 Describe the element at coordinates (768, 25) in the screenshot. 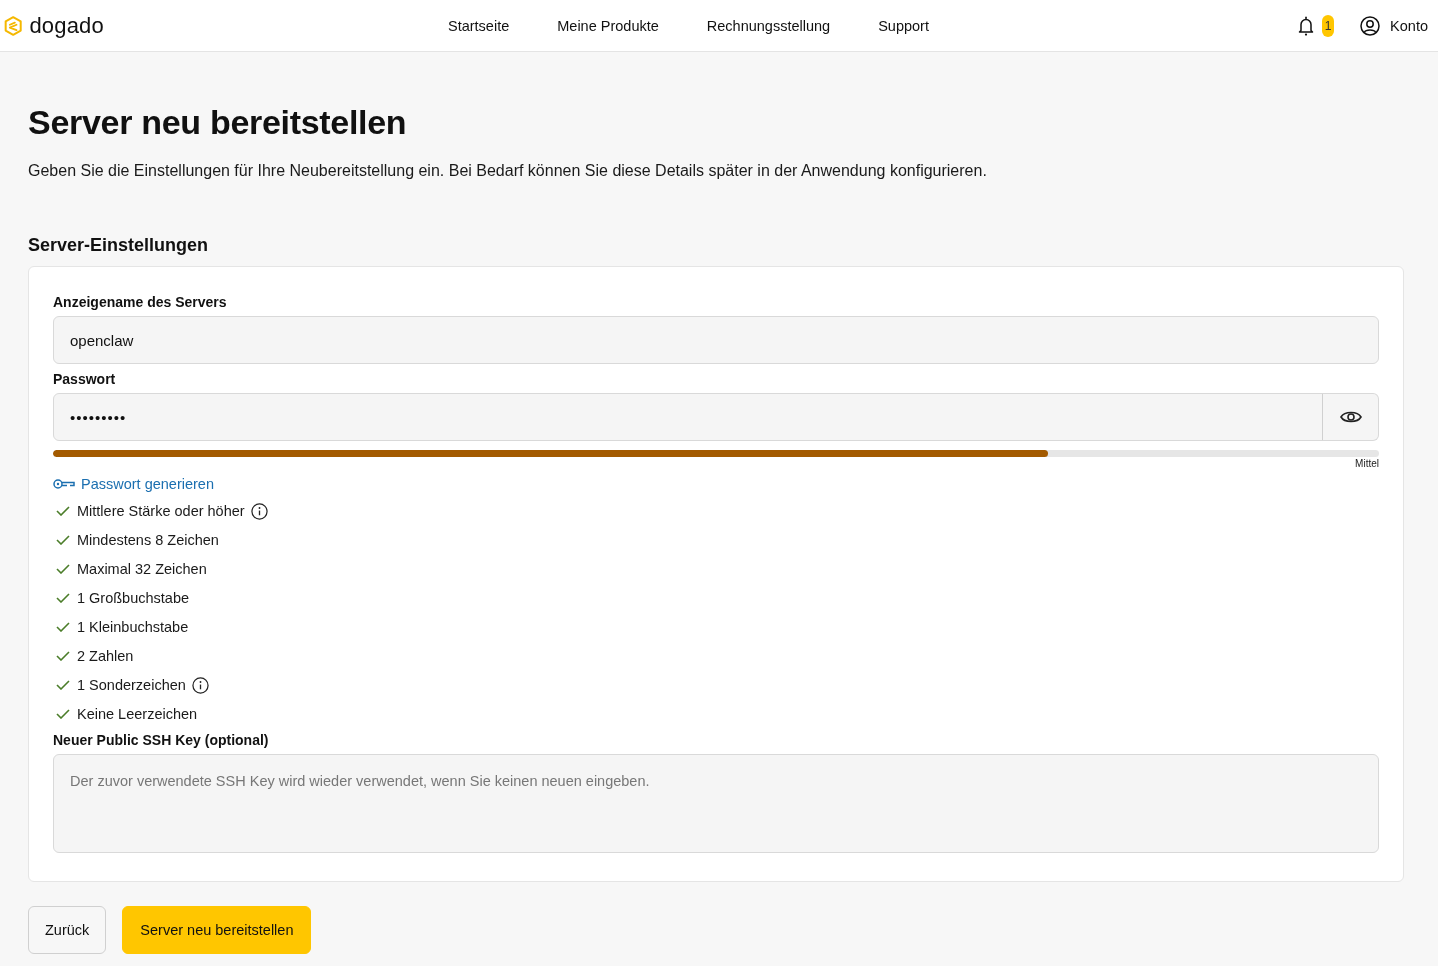

I see `nav-link: Rechnungsstellung` at that location.